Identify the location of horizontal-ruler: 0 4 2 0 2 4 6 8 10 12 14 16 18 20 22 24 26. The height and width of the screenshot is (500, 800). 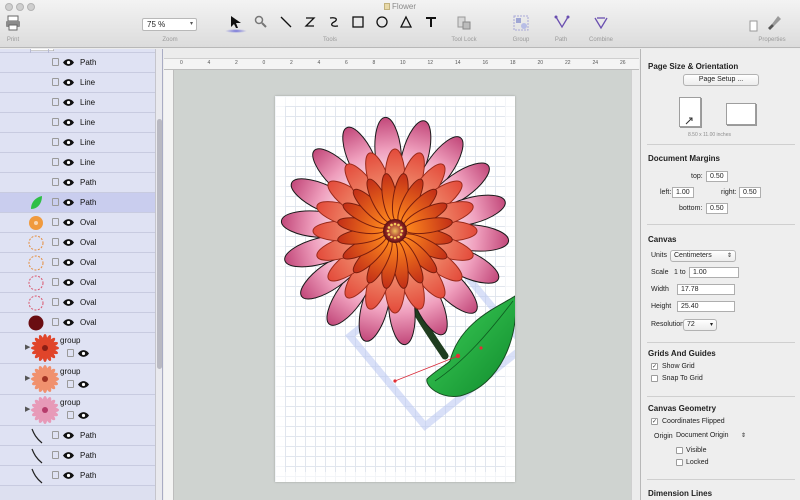
(401, 64).